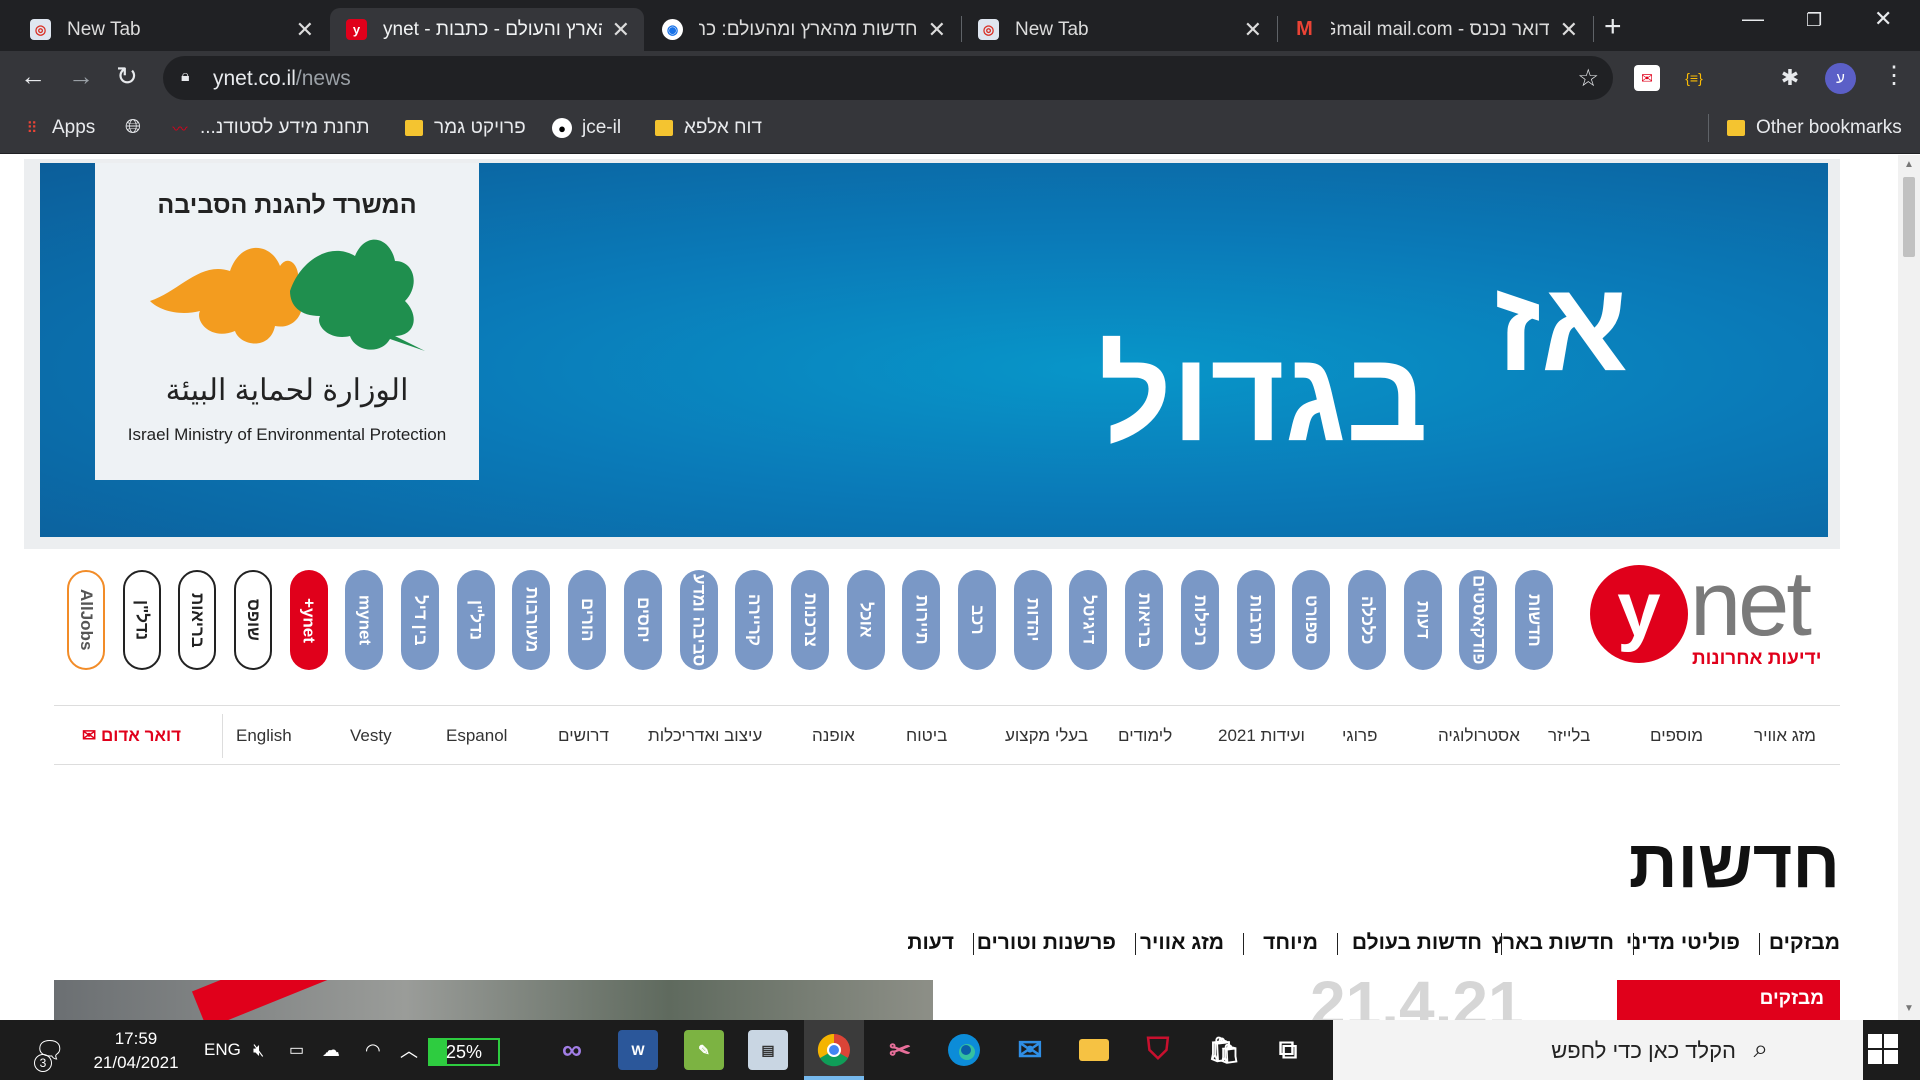 Image resolution: width=1920 pixels, height=1080 pixels. I want to click on subnav-link: בעלי מקצוע, so click(1046, 736).